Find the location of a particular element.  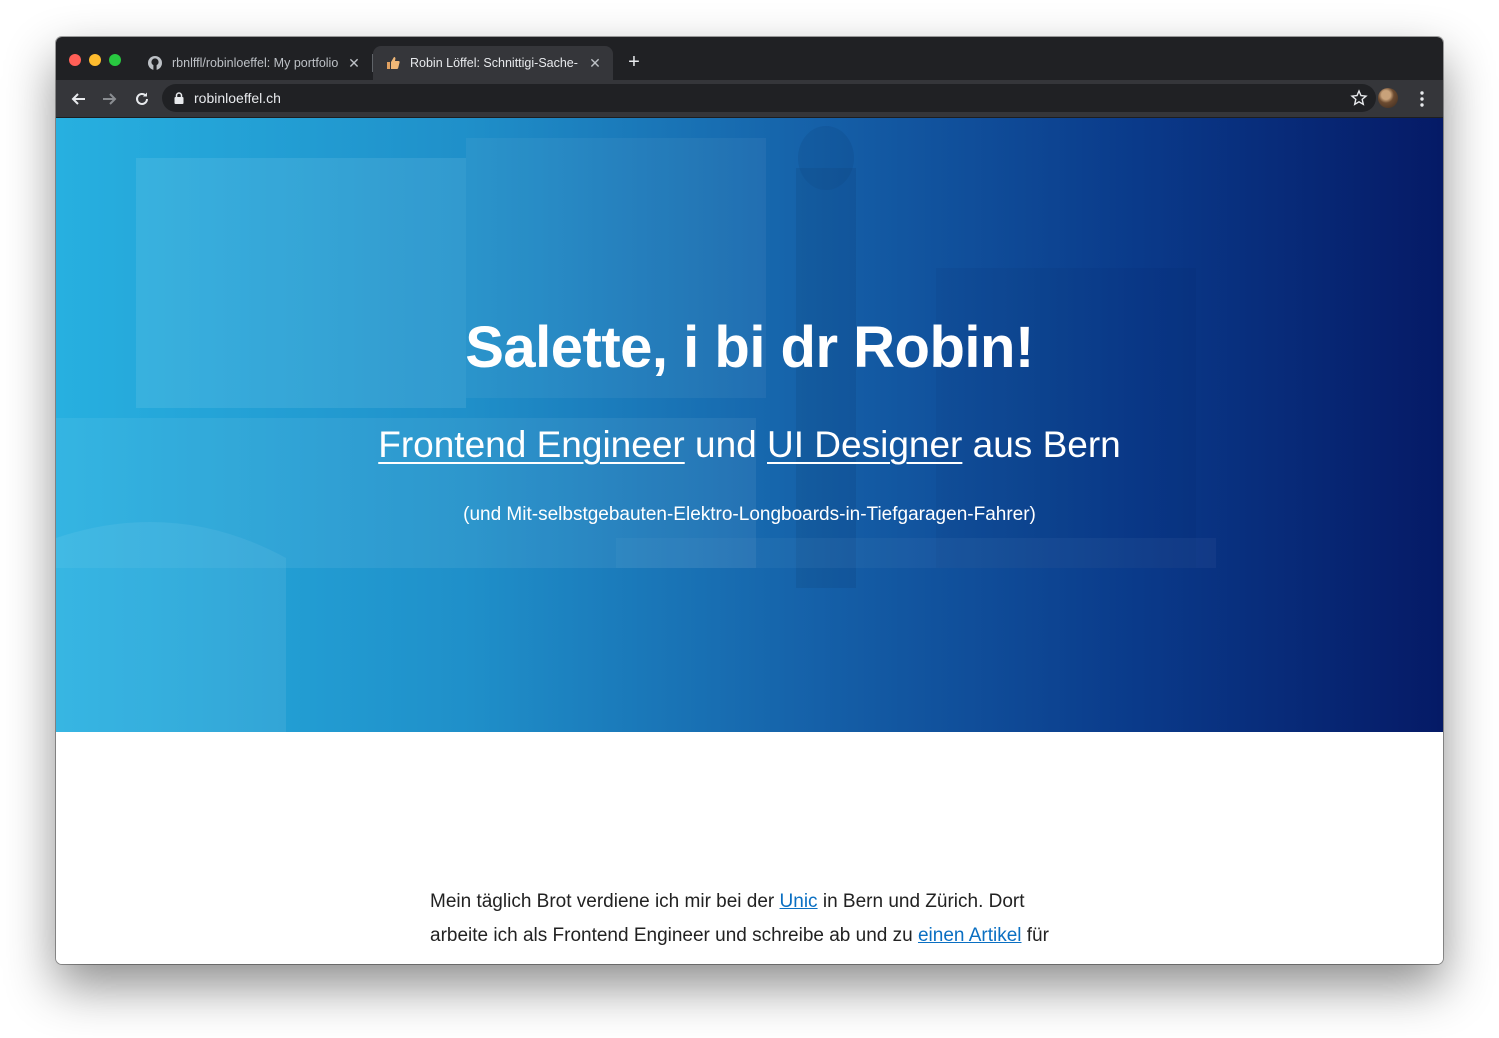

window-minimize-button is located at coordinates (95, 60).